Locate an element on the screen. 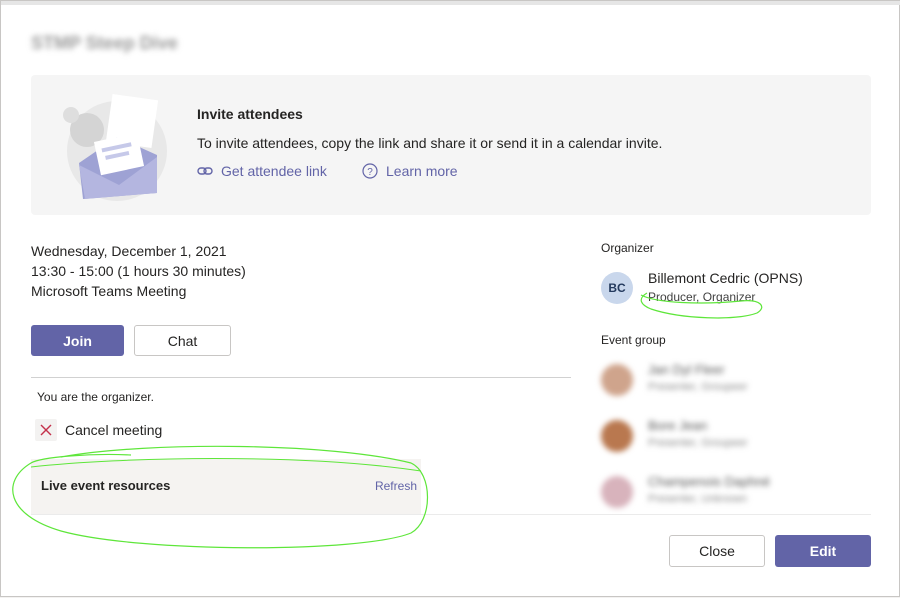 The image size is (900, 598). organizer-role: Producer, Organizer is located at coordinates (702, 297).